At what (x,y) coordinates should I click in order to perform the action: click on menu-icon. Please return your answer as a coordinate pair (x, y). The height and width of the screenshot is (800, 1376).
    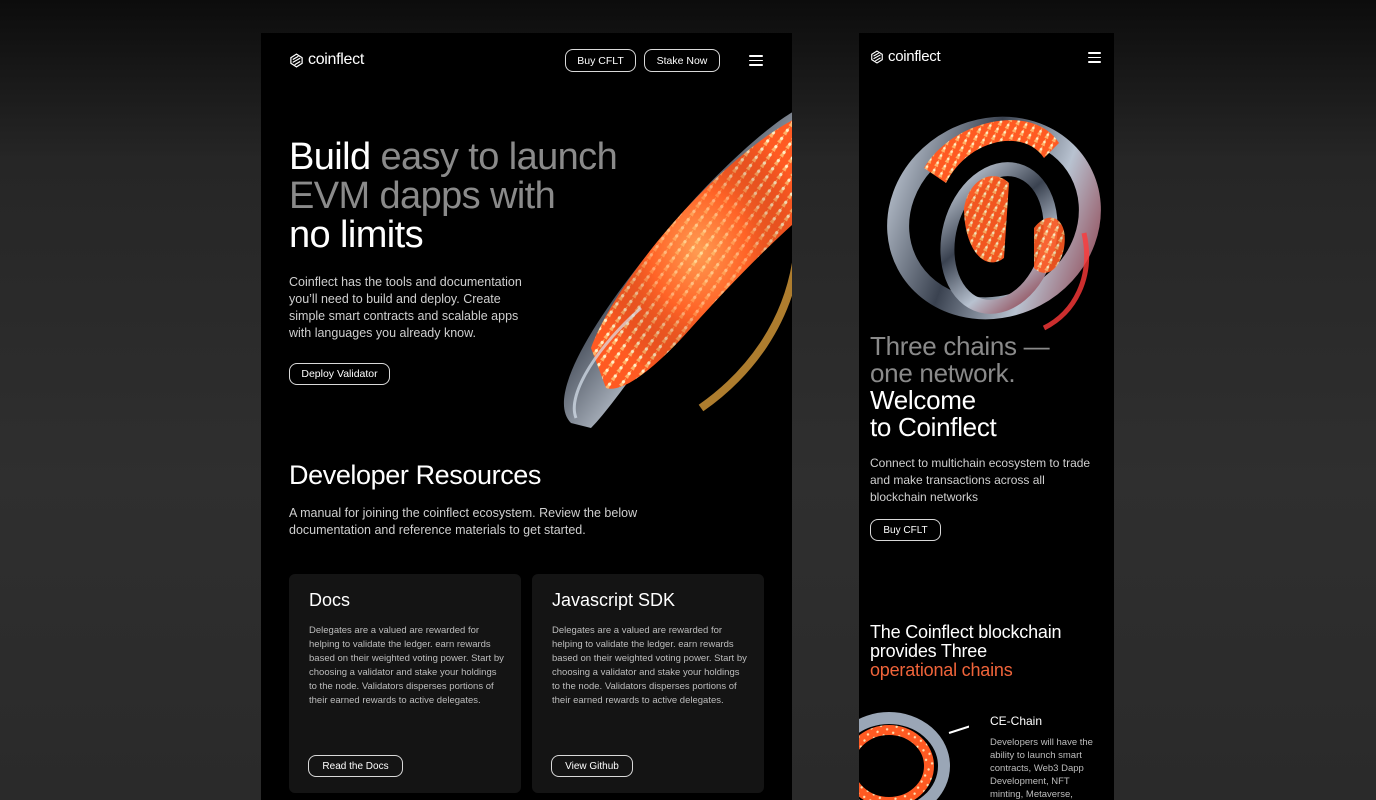
    Looking at the image, I should click on (756, 60).